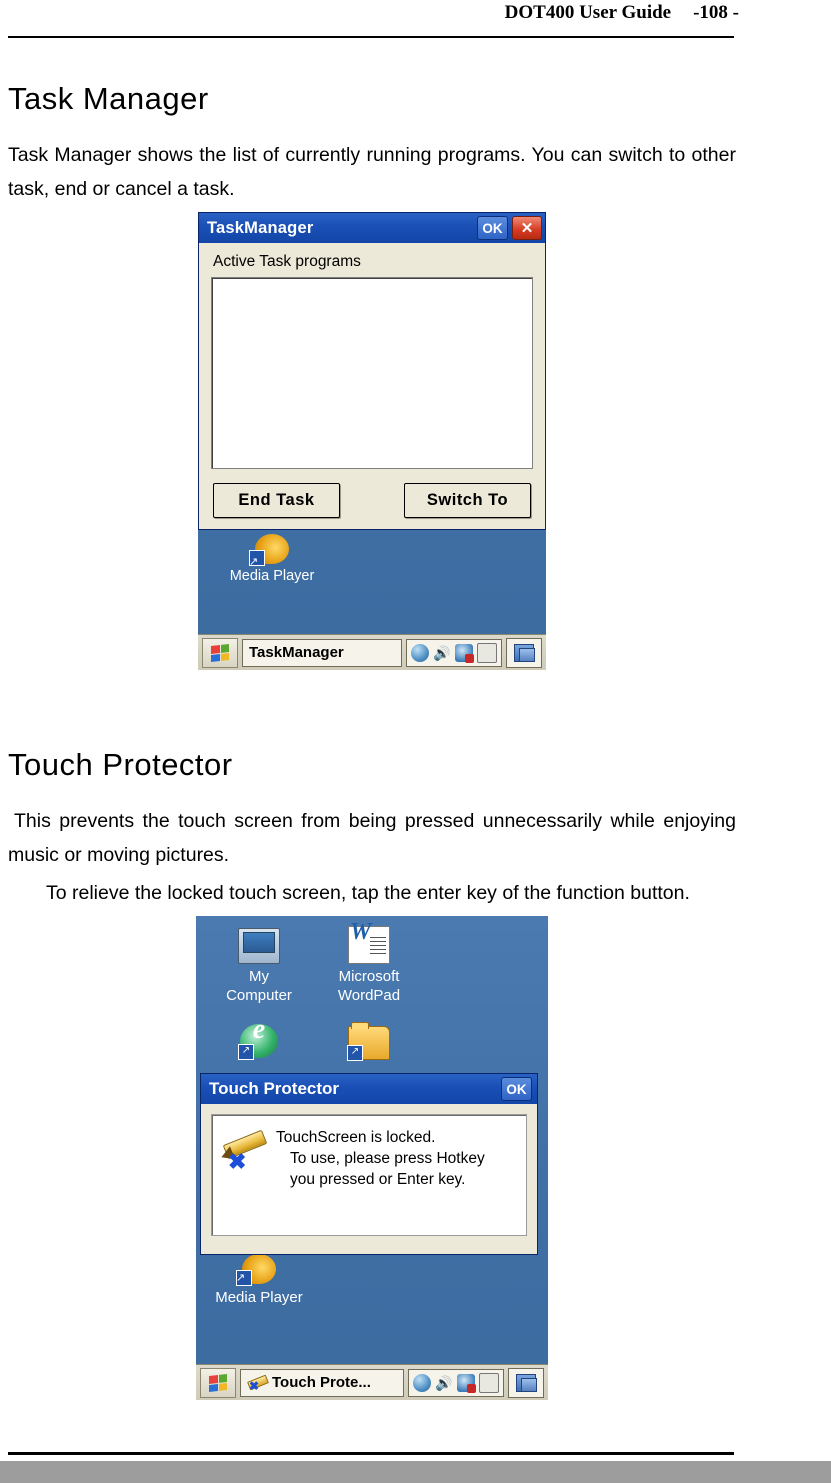 The width and height of the screenshot is (831, 1483). I want to click on header-title: DOT400 User Guide, so click(588, 12).